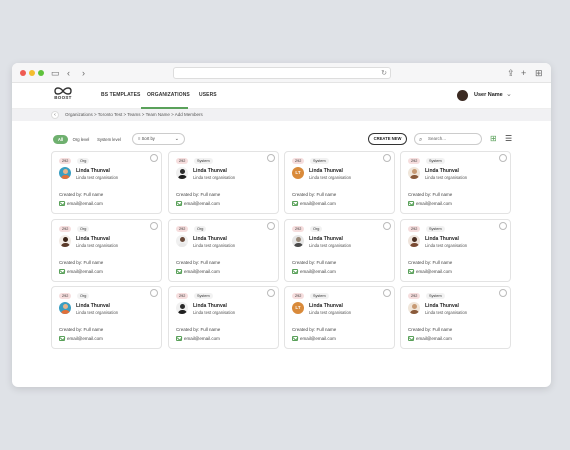  What do you see at coordinates (60, 139) in the screenshot?
I see `filter-all: All` at bounding box center [60, 139].